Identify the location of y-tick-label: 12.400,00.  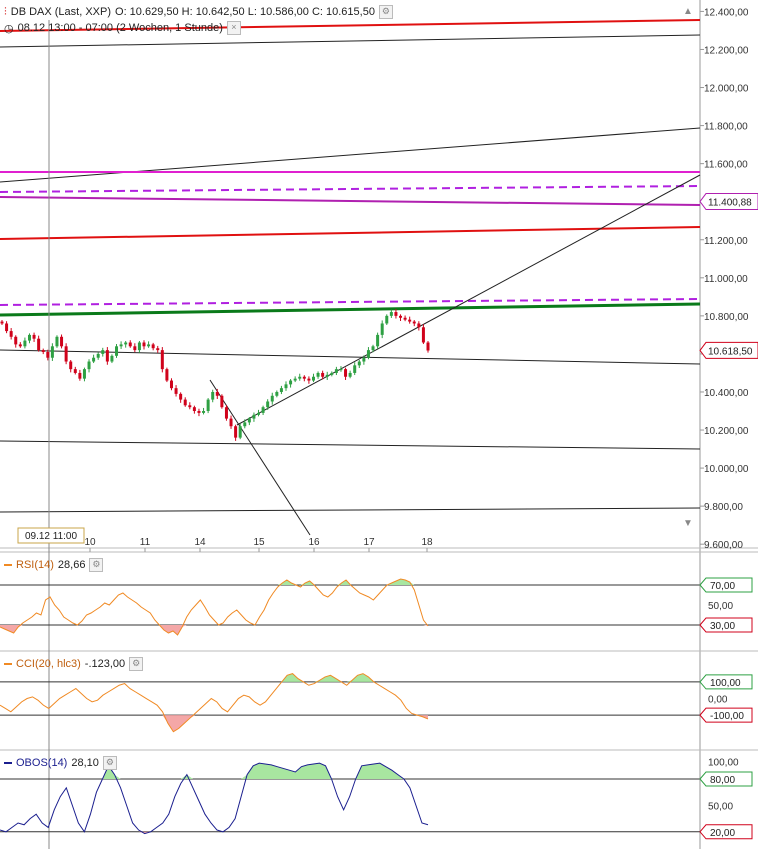
(726, 12).